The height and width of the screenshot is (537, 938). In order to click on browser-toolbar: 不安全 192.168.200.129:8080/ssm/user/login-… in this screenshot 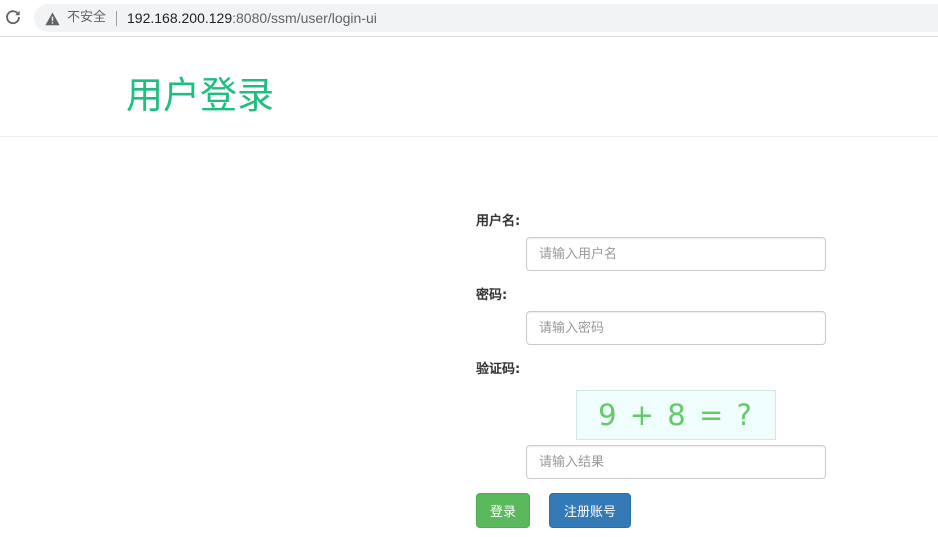, I will do `click(469, 18)`.